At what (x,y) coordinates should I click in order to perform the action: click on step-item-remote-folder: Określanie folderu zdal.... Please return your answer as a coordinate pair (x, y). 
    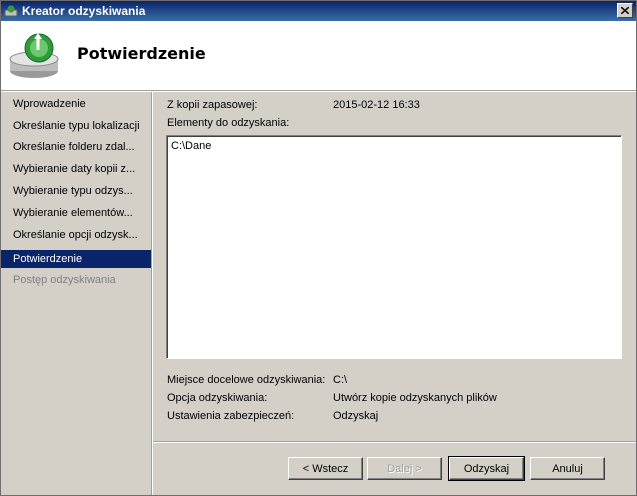
    Looking at the image, I should click on (76, 147).